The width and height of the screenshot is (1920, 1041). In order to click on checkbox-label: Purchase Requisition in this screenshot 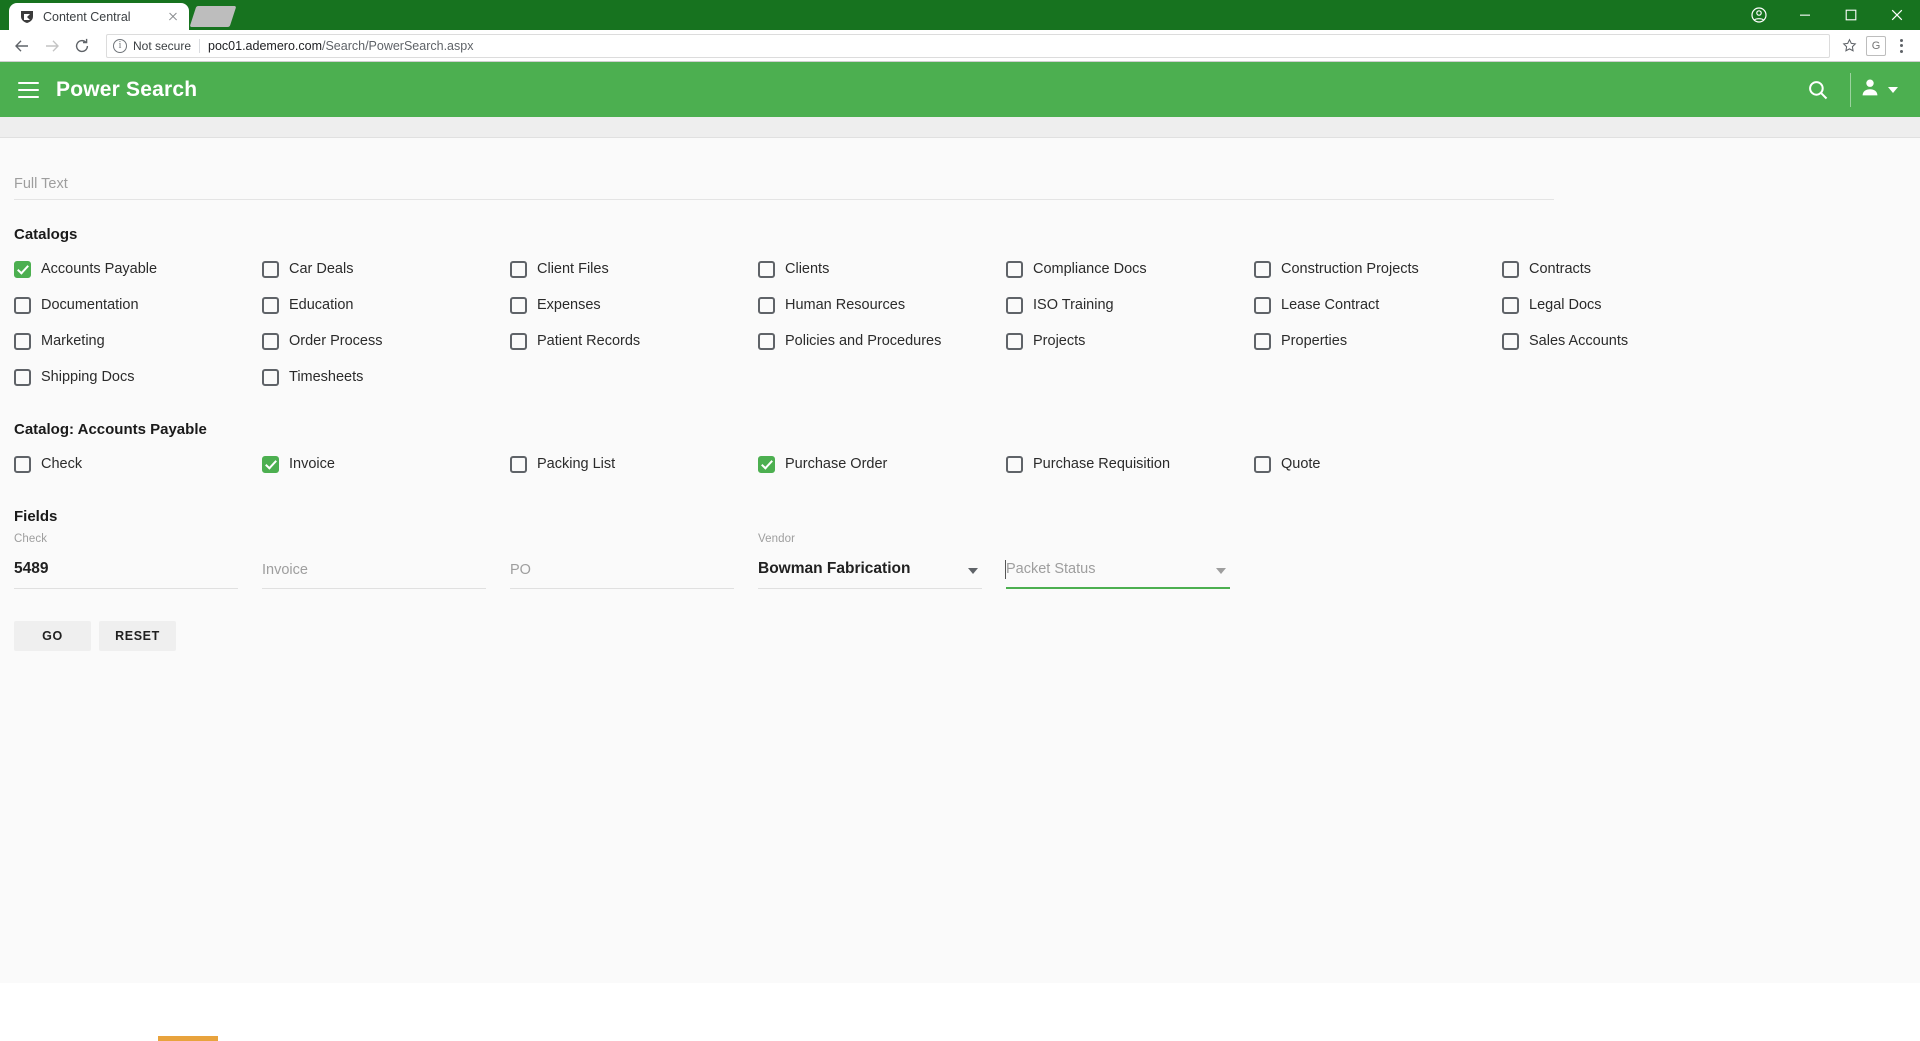, I will do `click(1102, 464)`.